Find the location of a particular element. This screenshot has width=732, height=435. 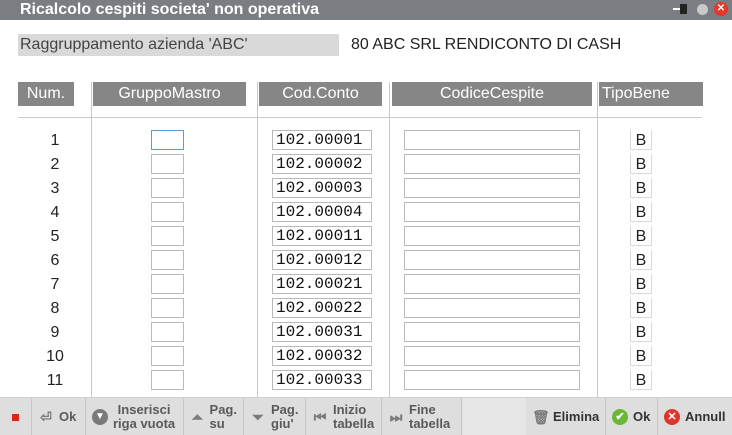

cod-conto-field: 102.00022 is located at coordinates (322, 308).